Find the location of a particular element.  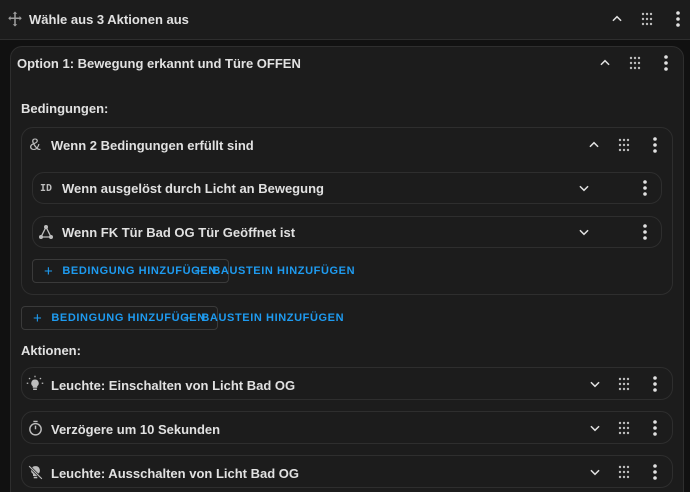

lightbulb-on-icon is located at coordinates (35, 384).